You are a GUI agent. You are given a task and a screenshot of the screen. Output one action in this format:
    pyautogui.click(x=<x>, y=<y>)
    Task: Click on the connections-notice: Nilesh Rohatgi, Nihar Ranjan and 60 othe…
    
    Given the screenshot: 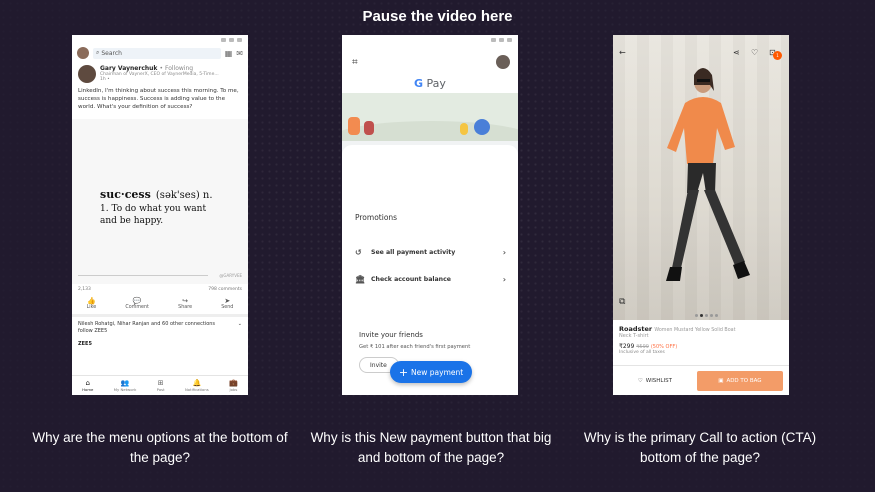 What is the action you would take?
    pyautogui.click(x=160, y=328)
    